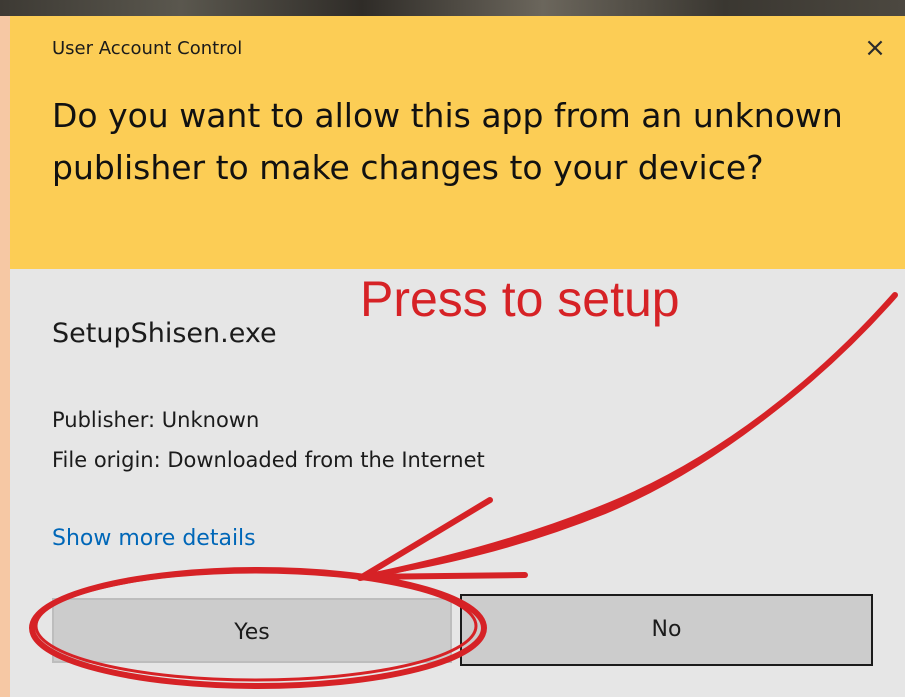 The image size is (905, 697). What do you see at coordinates (252, 630) in the screenshot?
I see `yes-button: Yes` at bounding box center [252, 630].